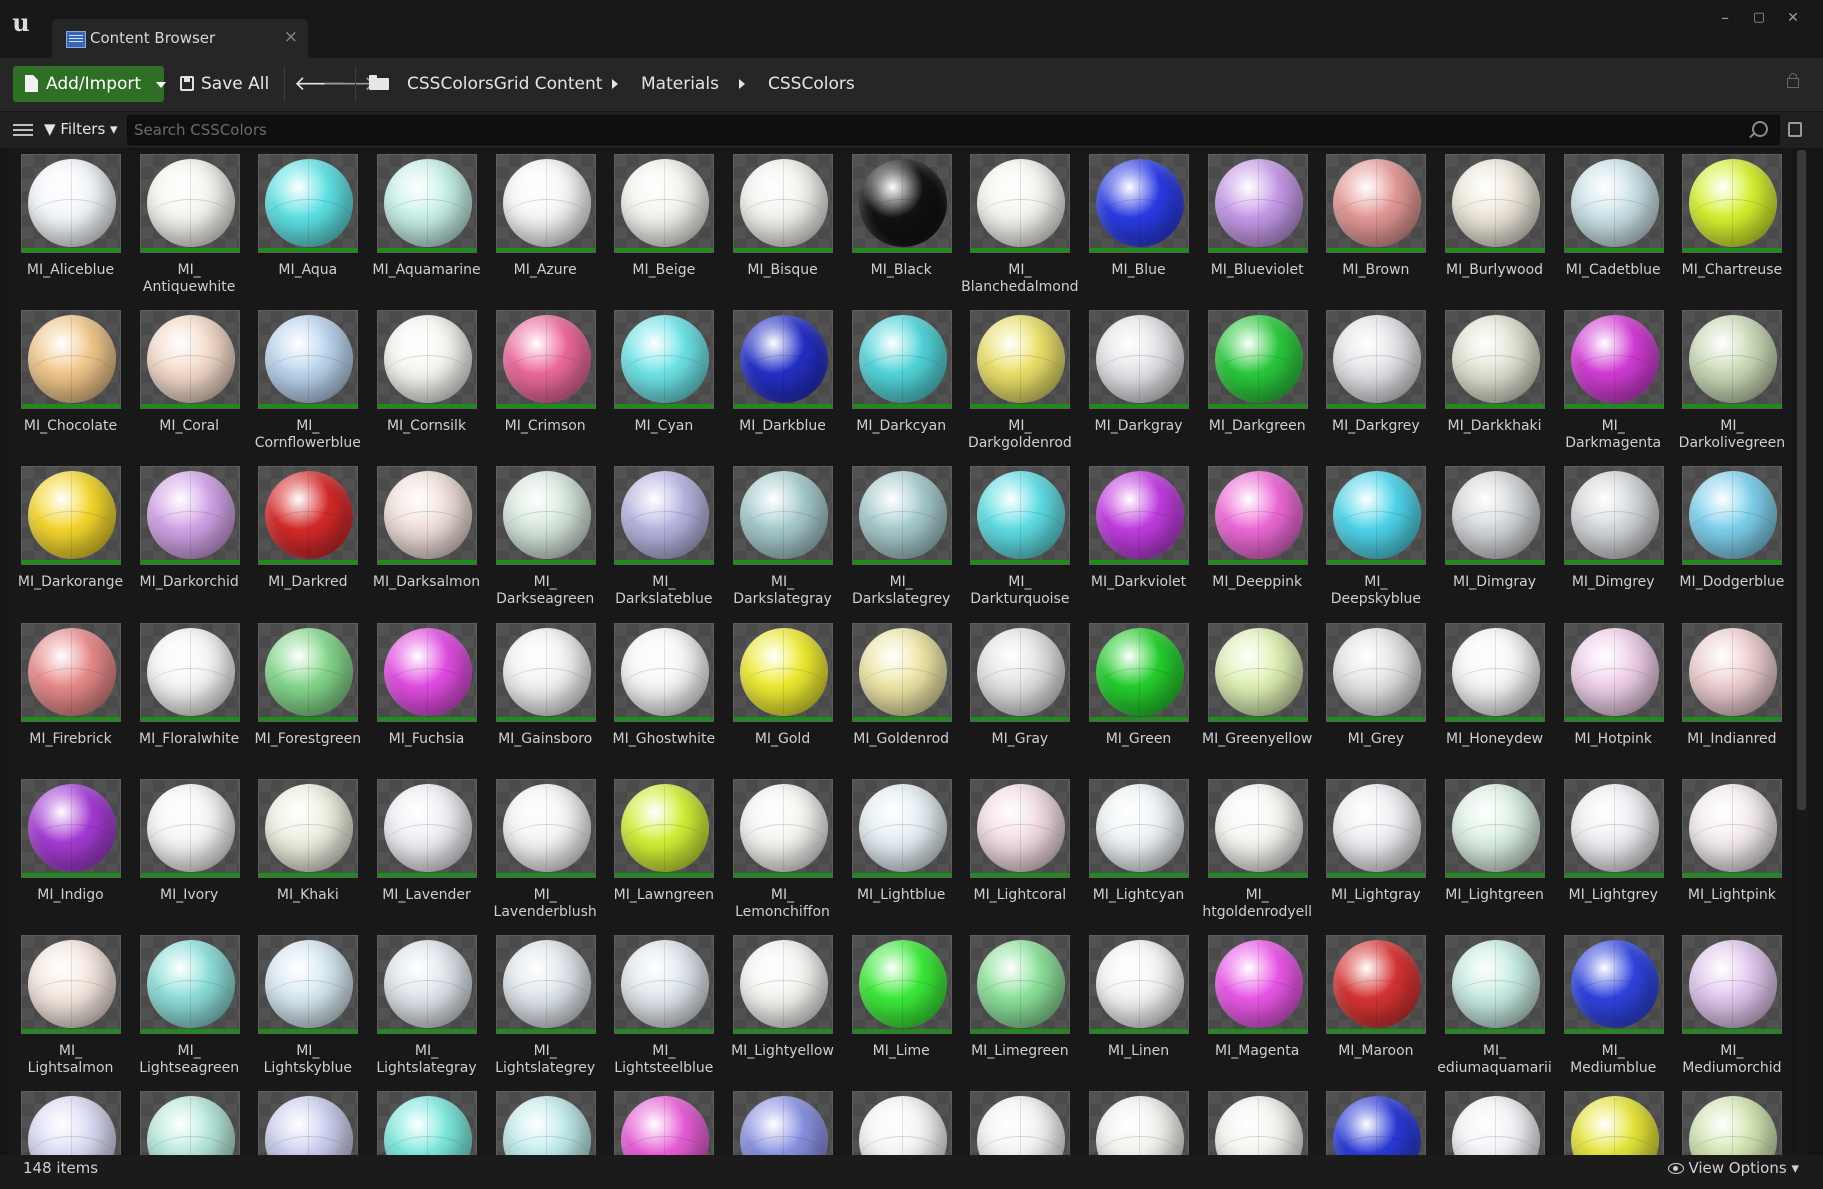 The width and height of the screenshot is (1823, 1189). Describe the element at coordinates (779, 1009) in the screenshot. I see `asset-tile: MI_Lightyellow` at that location.